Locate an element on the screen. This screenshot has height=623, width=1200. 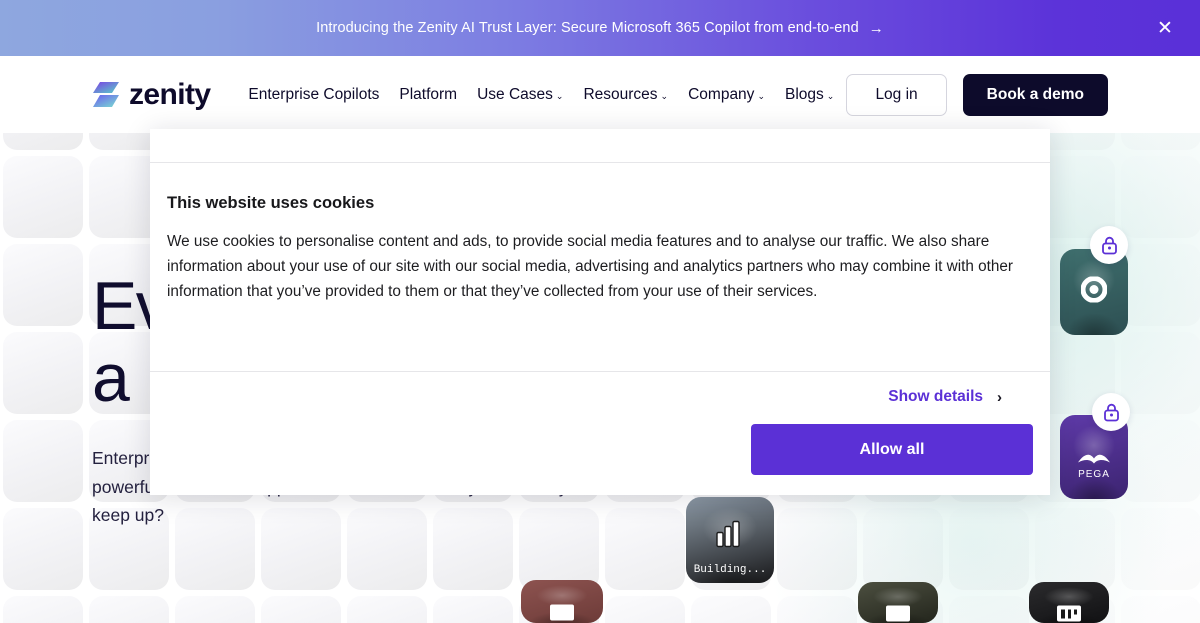
nav-item-label: Company is located at coordinates (721, 94).